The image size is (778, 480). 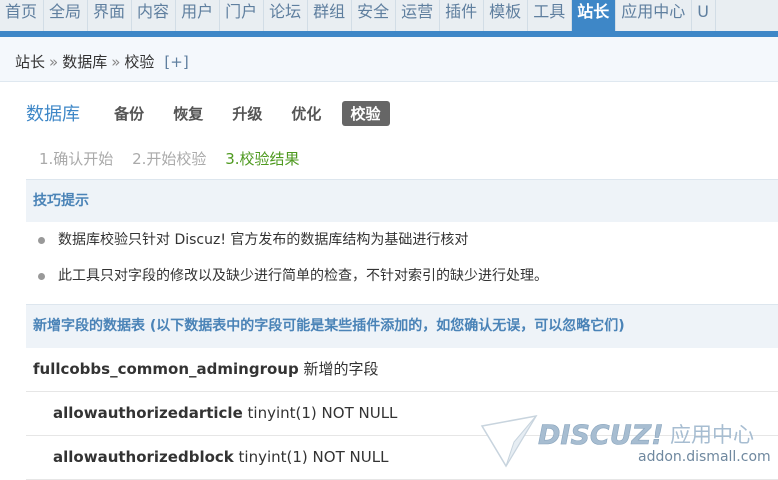 I want to click on tip-text: 数据库校验只针对 Discuz! 官方发布的数据库结构为基础进行核对, so click(x=263, y=240).